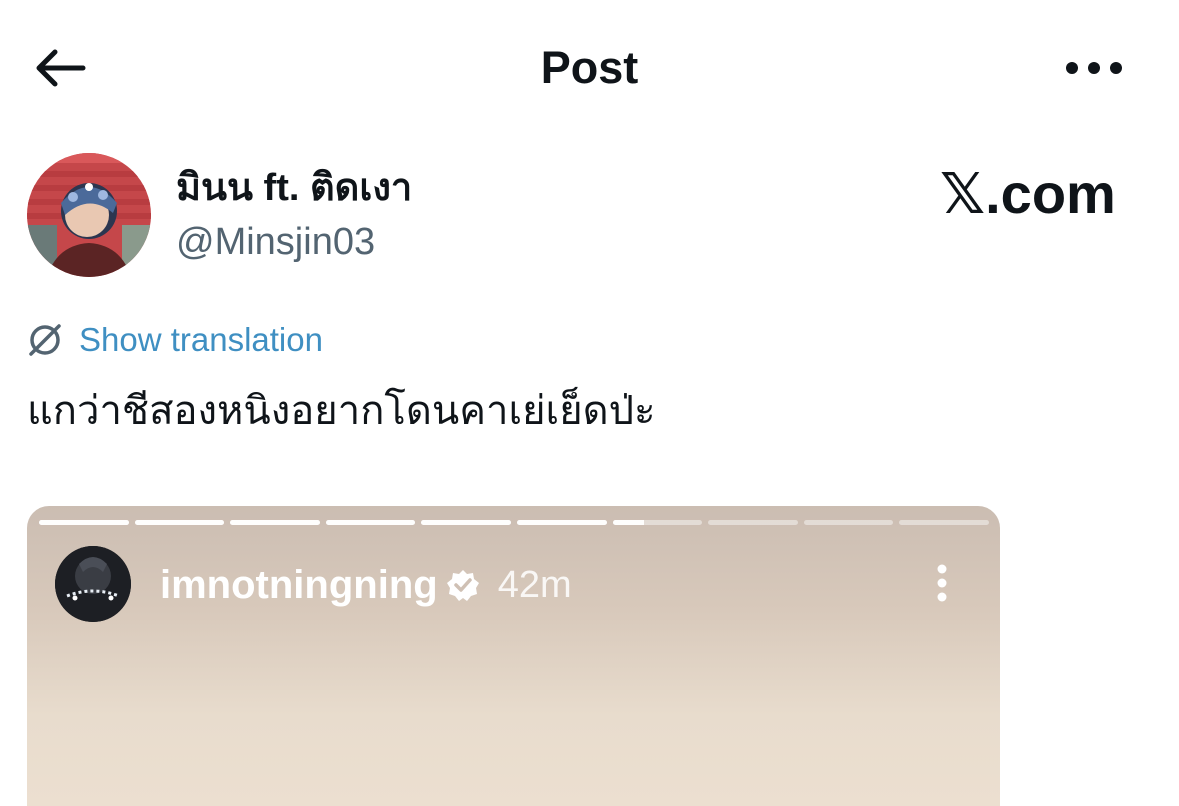  I want to click on author-handle: @Minsjin03, so click(275, 242).